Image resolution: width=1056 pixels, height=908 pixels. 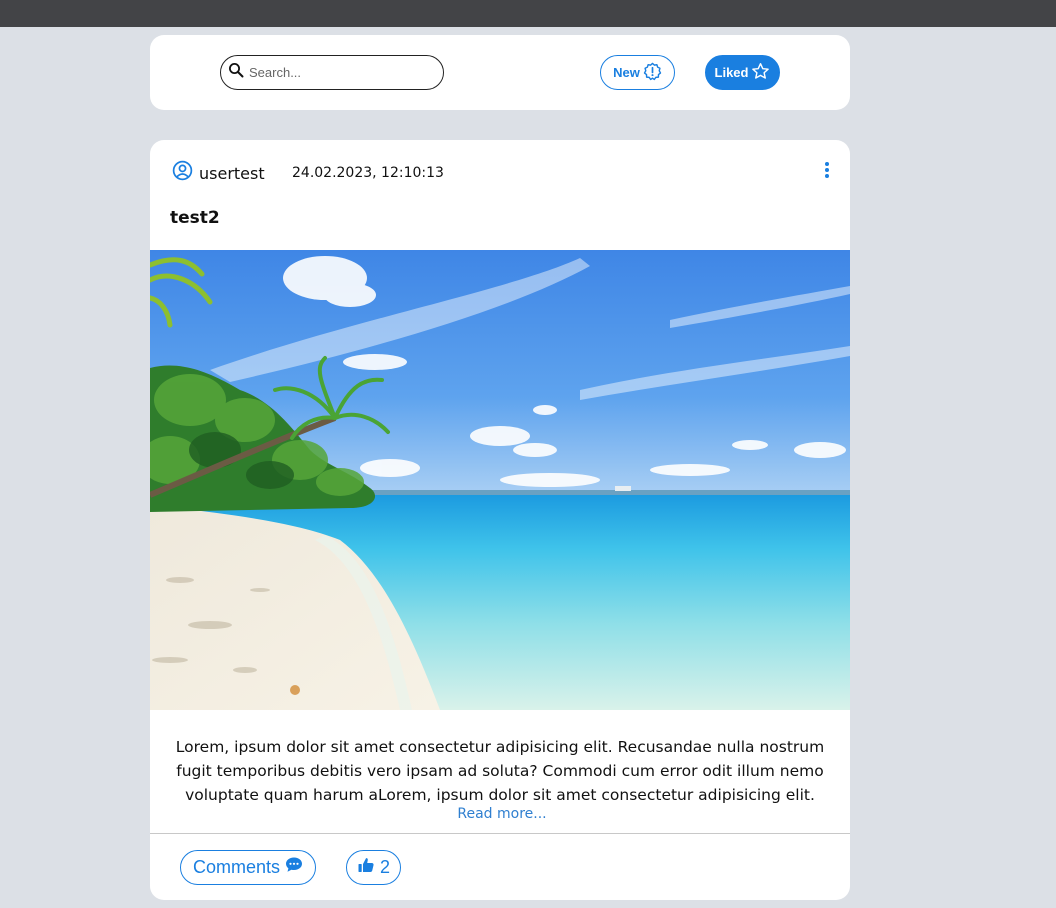 I want to click on search-input, so click(x=339, y=72).